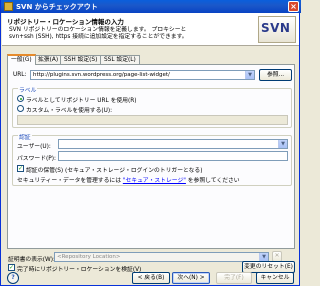 The image size is (320, 286). What do you see at coordinates (114, 171) in the screenshot?
I see `save-password-label: 認証の保管(S) (セキュア・ストレージ・ログインのトリガーとなる)` at bounding box center [114, 171].